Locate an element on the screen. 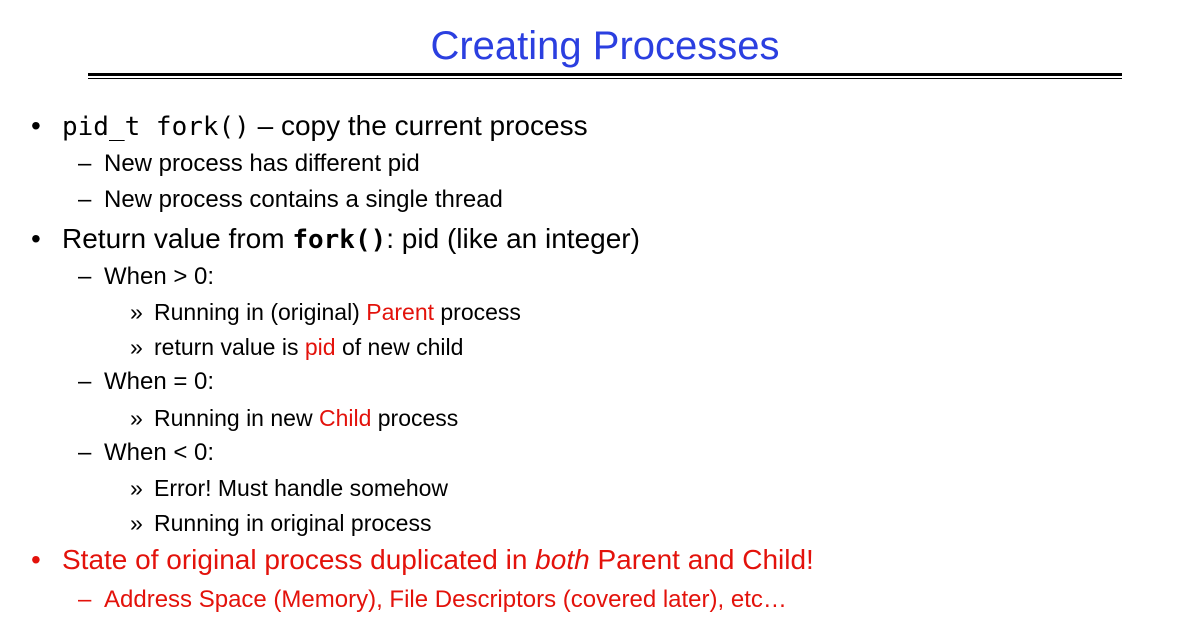 The image size is (1196, 634). subsub-text: Running in original process is located at coordinates (293, 523).